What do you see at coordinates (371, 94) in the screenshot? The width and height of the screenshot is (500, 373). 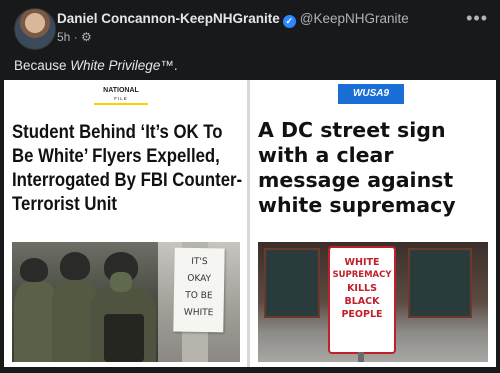 I see `wusa9-logo: WUSA9` at bounding box center [371, 94].